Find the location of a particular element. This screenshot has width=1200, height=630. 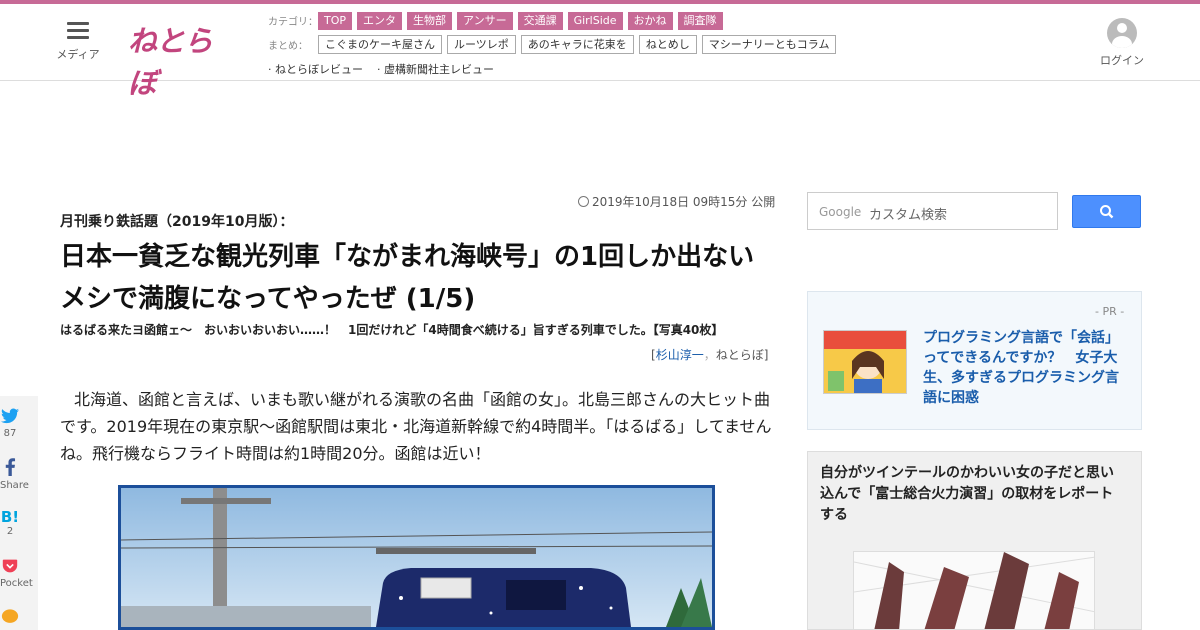

category-link-koutsu: 交通課 is located at coordinates (540, 20).